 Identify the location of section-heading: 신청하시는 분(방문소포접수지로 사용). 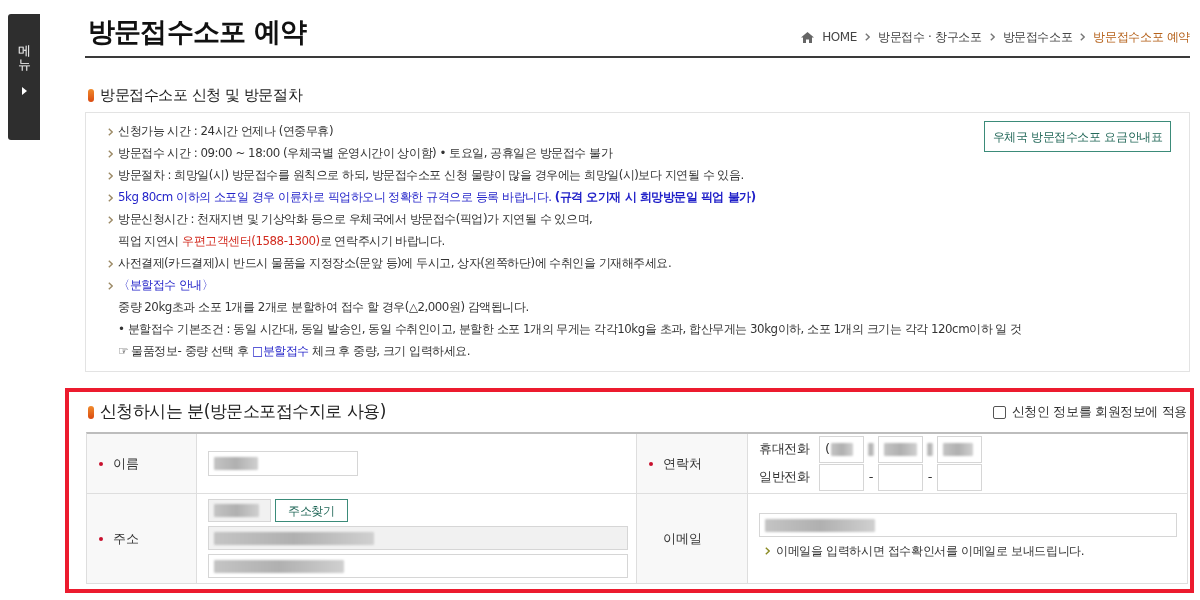
(243, 412).